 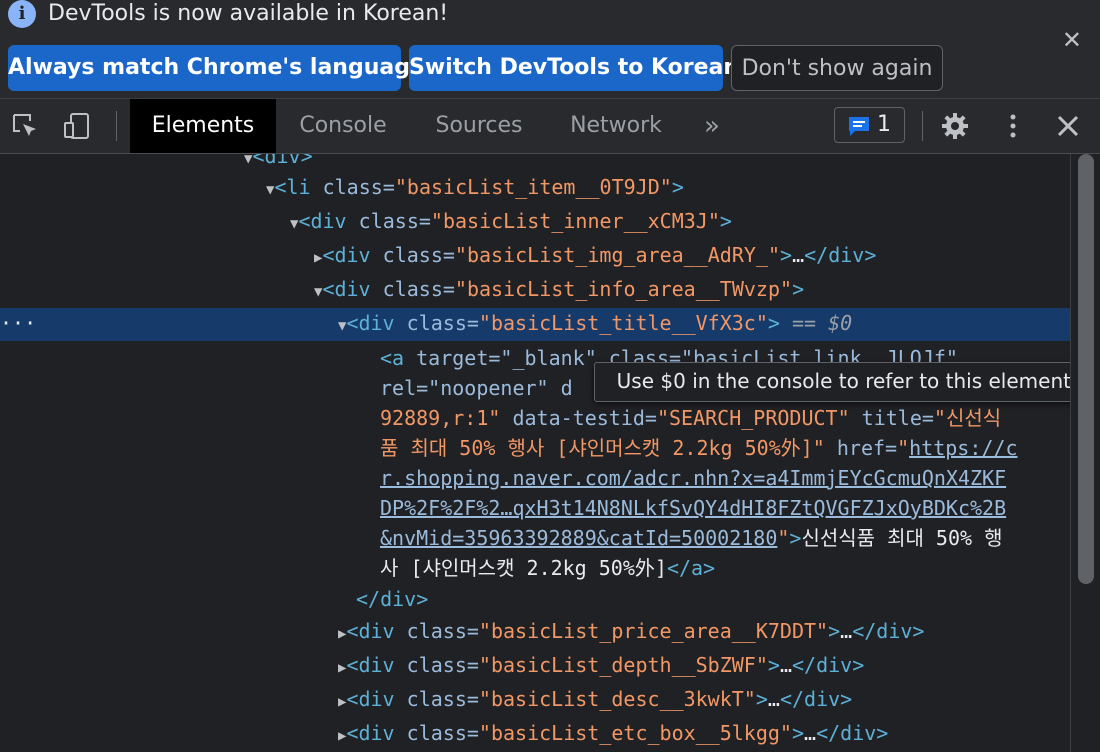 What do you see at coordinates (25, 126) in the screenshot?
I see `inspect-element-icon` at bounding box center [25, 126].